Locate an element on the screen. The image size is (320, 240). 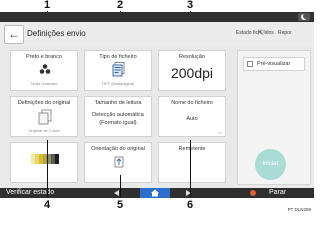
preview-label: Pré-visualizar is located at coordinates (274, 64).